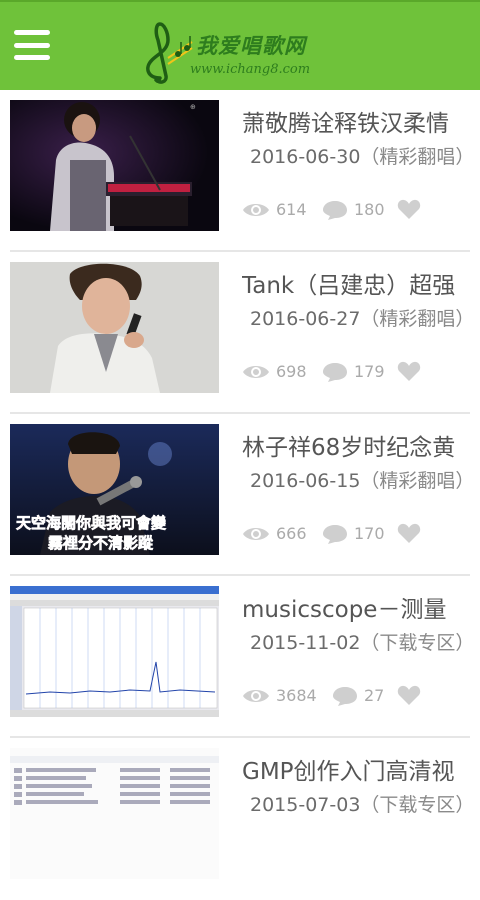  I want to click on item-stats: 666 170, so click(357, 534).